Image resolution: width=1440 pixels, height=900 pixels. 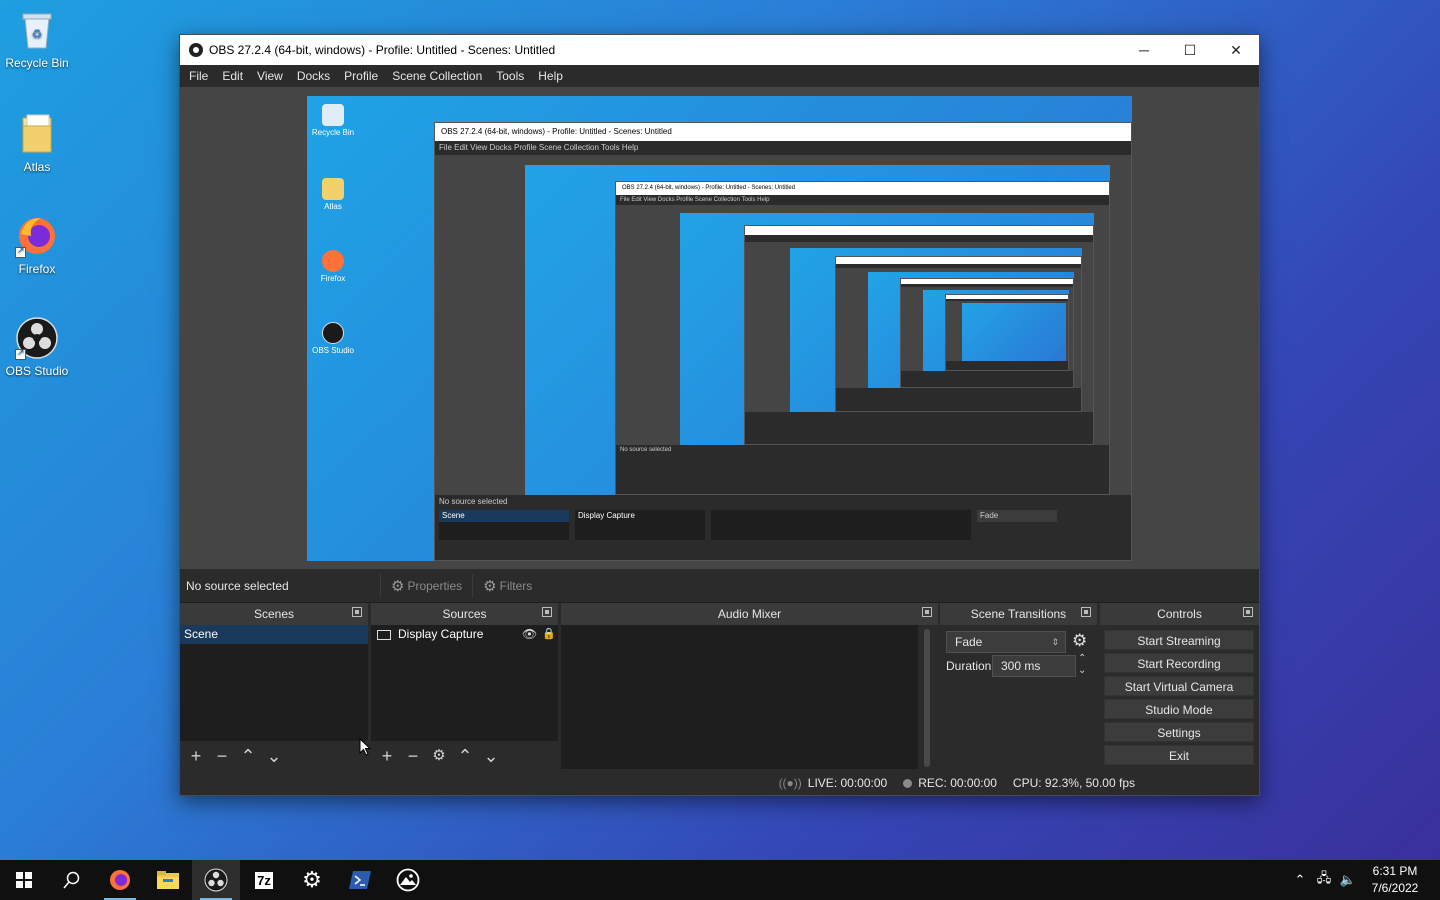 I want to click on mouse-cursor-icon, so click(x=365, y=747).